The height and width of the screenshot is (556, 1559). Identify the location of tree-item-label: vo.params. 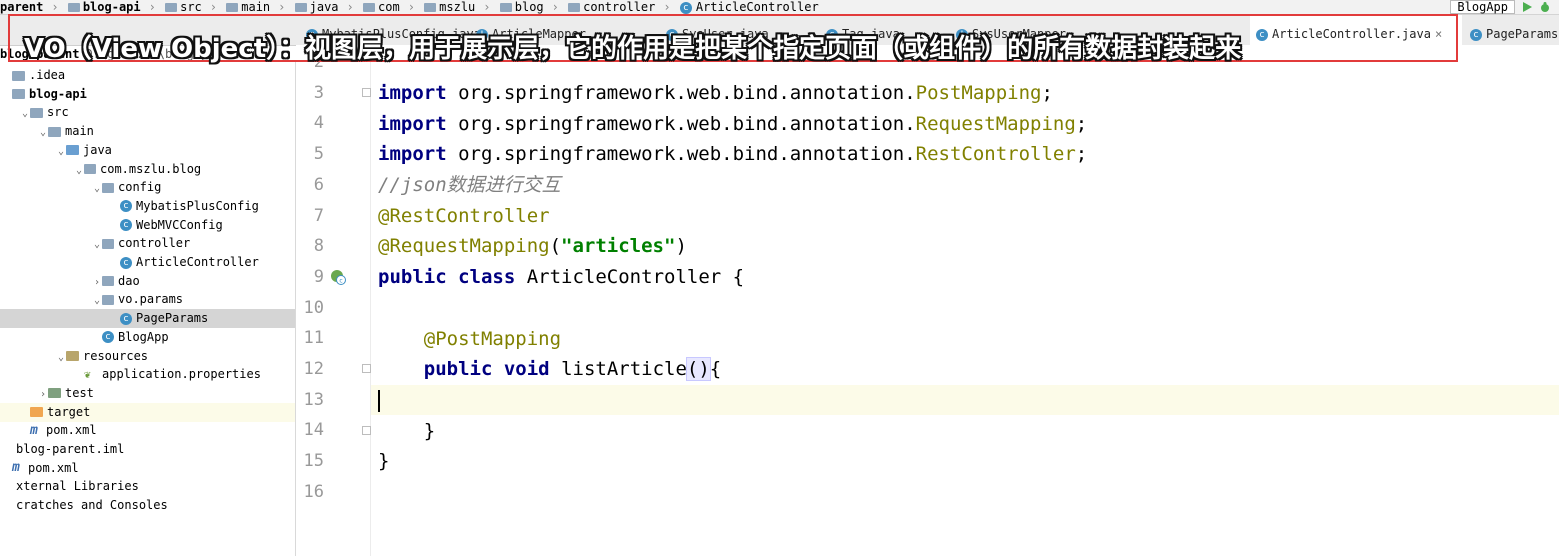
(151, 299).